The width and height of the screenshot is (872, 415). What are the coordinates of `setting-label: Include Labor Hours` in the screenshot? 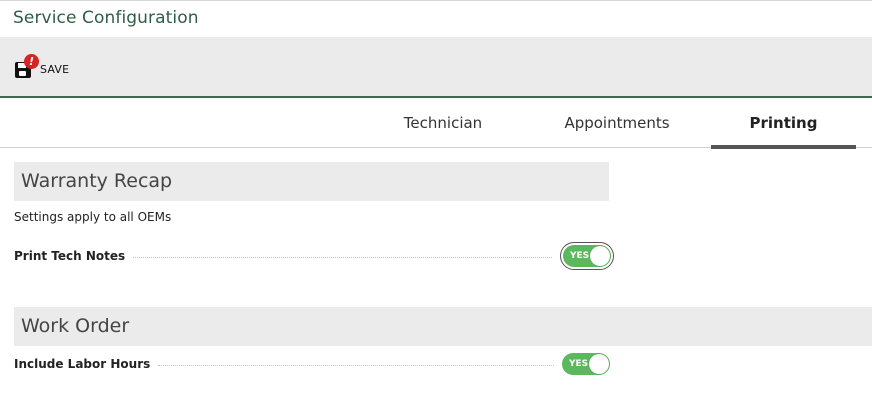 It's located at (82, 364).